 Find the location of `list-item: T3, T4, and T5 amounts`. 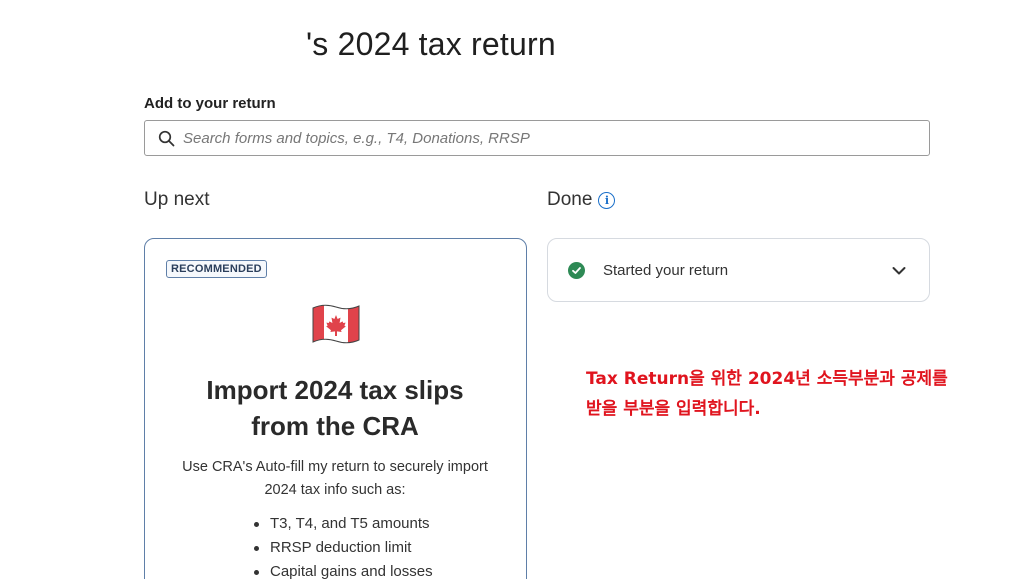

list-item: T3, T4, and T5 amounts is located at coordinates (342, 524).